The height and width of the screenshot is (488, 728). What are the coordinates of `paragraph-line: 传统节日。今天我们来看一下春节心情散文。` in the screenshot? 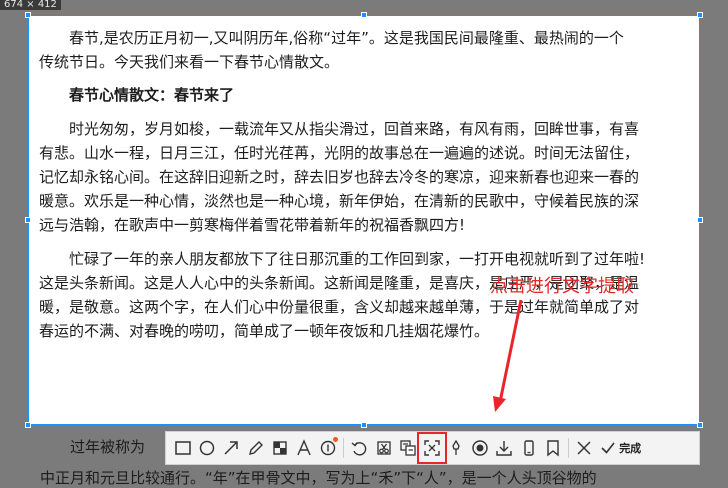 It's located at (189, 62).